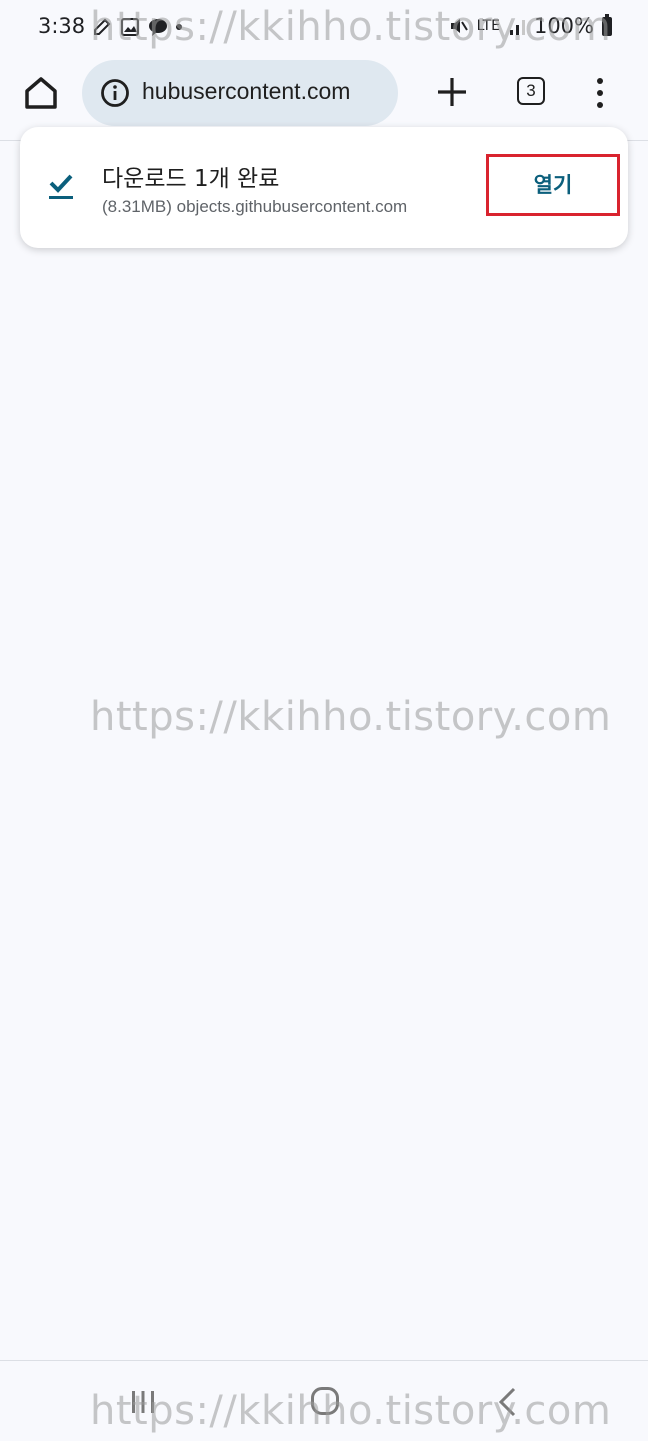  What do you see at coordinates (530, 25) in the screenshot?
I see `status-right: LTE 100%` at bounding box center [530, 25].